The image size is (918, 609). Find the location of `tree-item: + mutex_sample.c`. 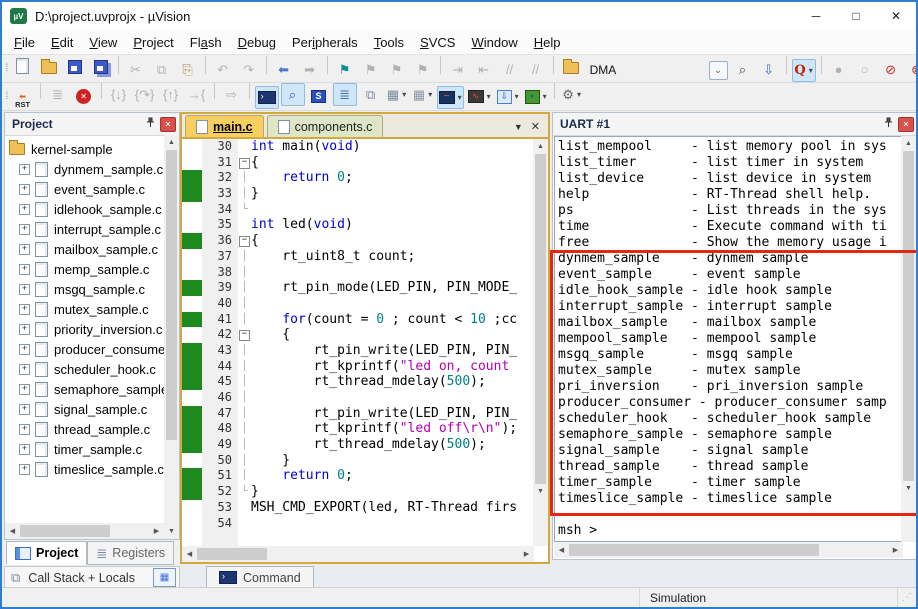

tree-item: + mutex_sample.c is located at coordinates (84, 309).